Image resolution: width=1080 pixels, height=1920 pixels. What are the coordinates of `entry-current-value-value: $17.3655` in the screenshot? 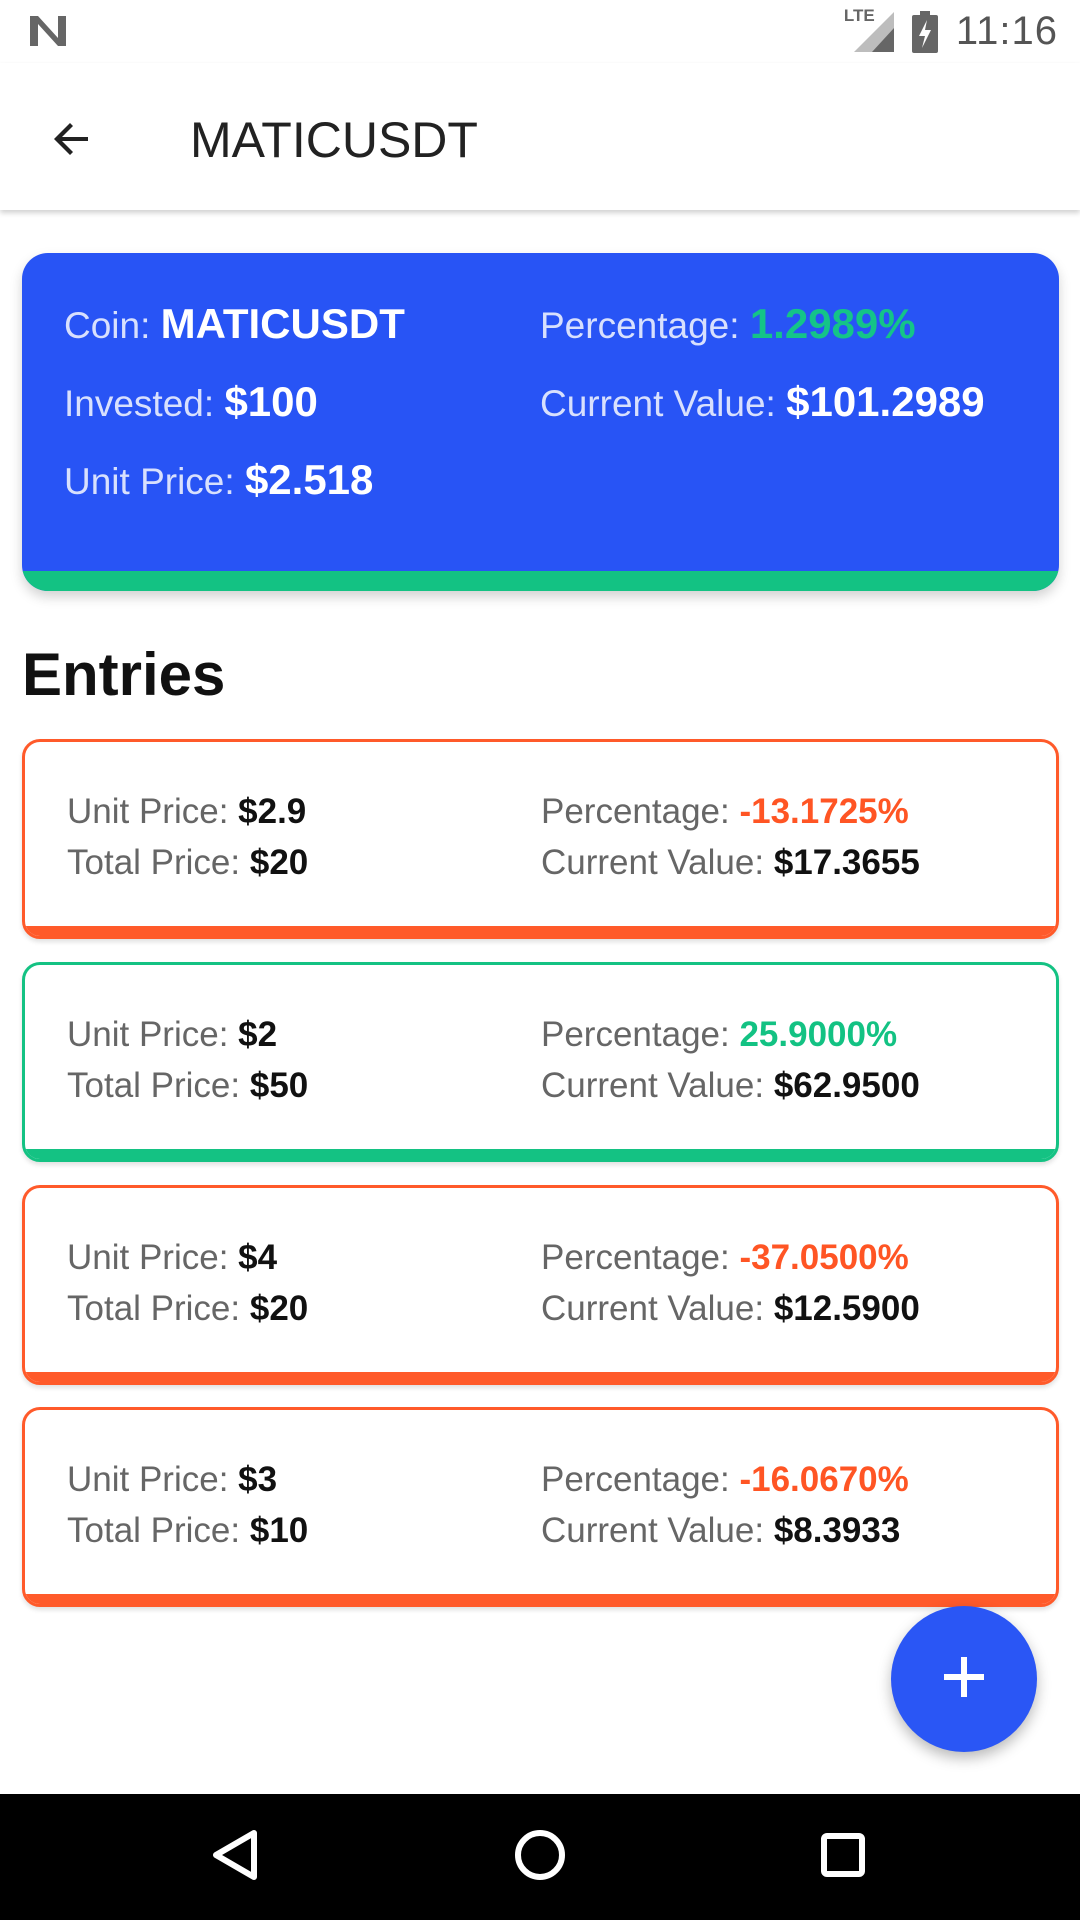 It's located at (846, 862).